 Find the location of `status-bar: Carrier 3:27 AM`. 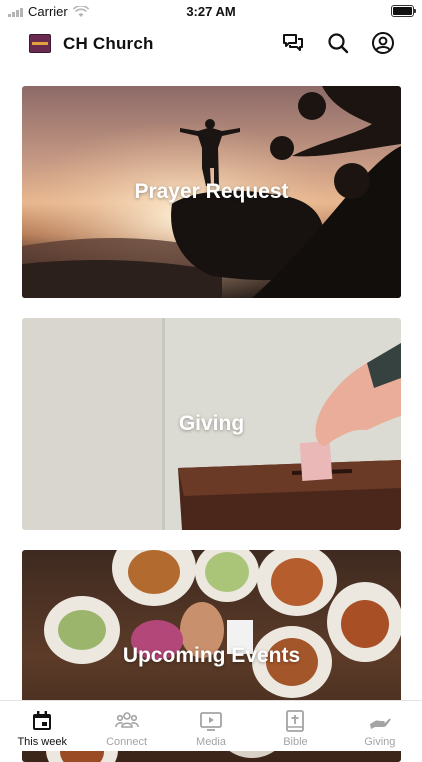

status-bar: Carrier 3:27 AM is located at coordinates (211, 11).